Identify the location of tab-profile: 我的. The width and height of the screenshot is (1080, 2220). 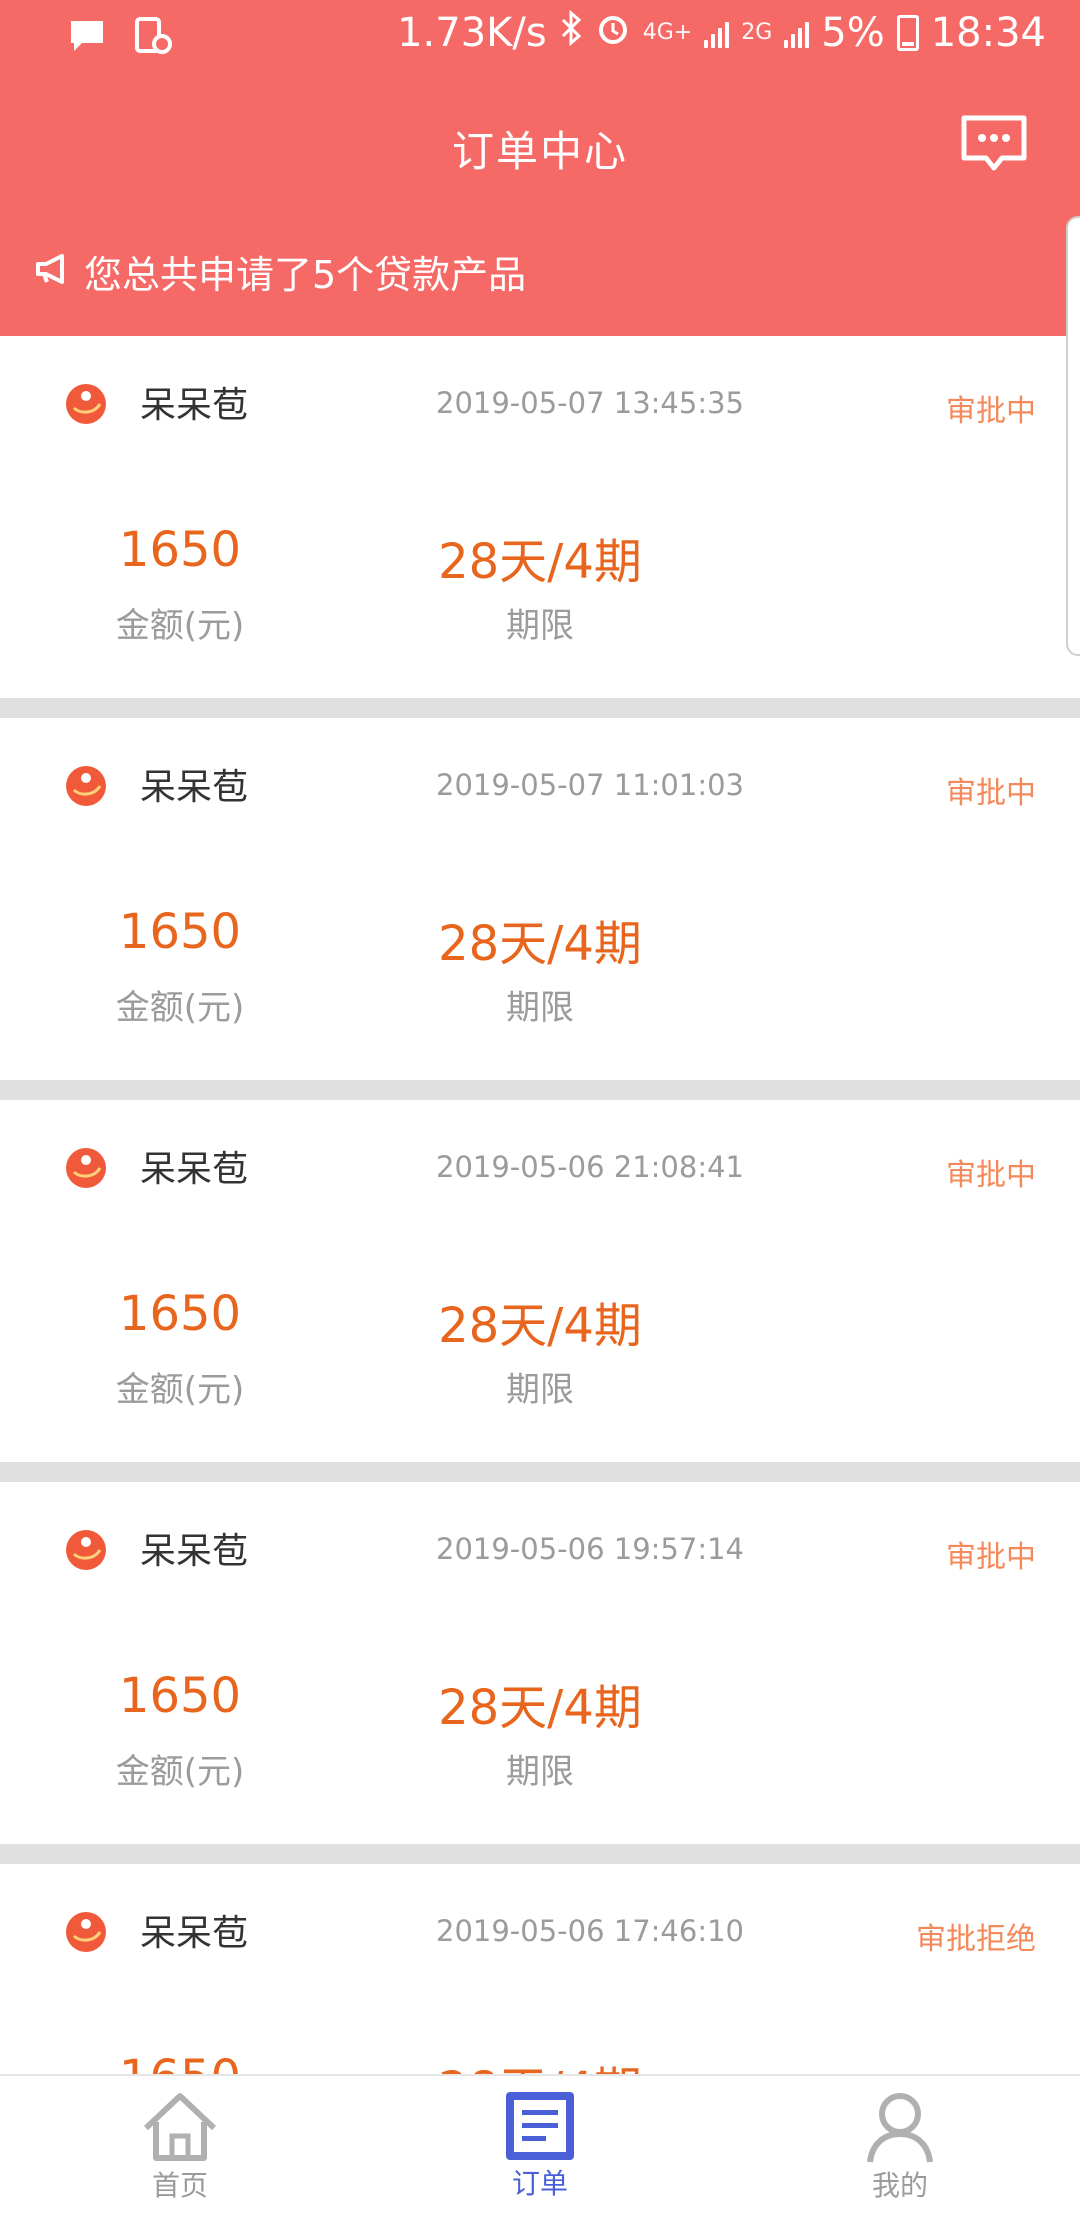
(900, 2147).